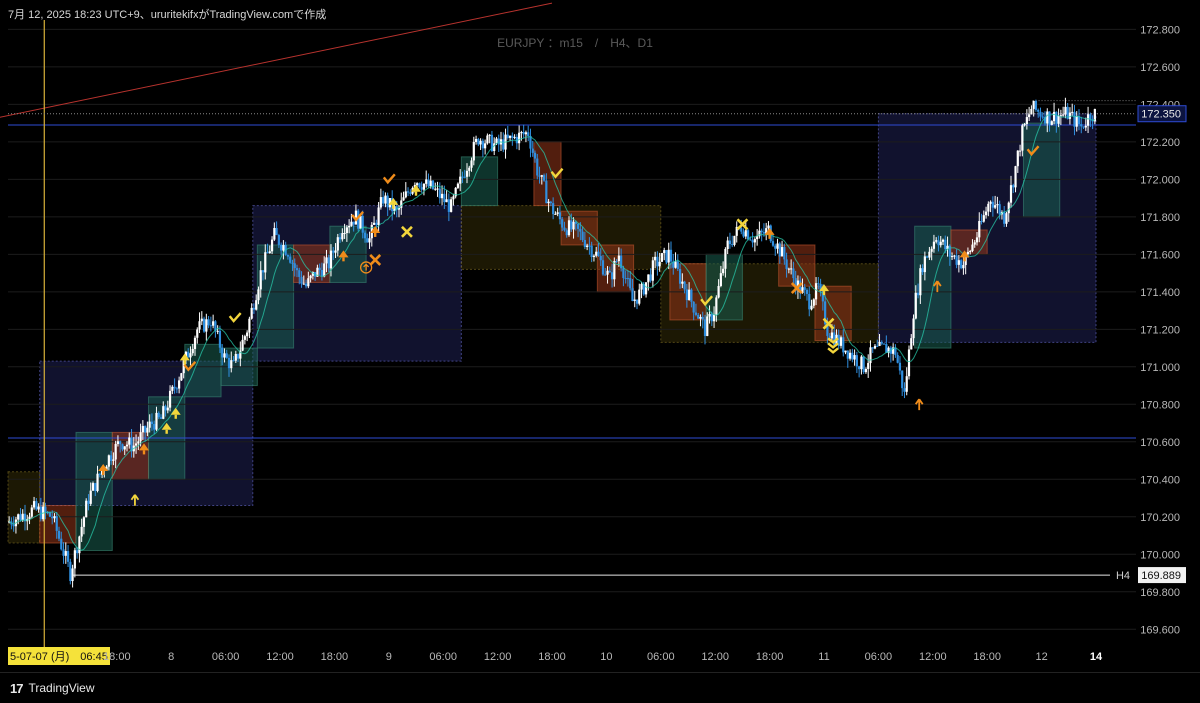 This screenshot has height=703, width=1200. What do you see at coordinates (1160, 68) in the screenshot?
I see `y-tick-label: 172.600` at bounding box center [1160, 68].